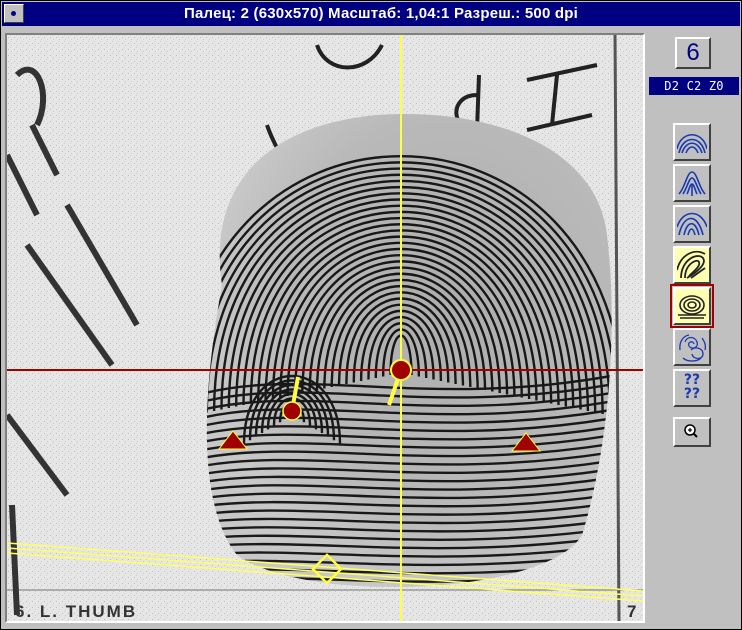 The height and width of the screenshot is (630, 742). Describe the element at coordinates (14, 13) in the screenshot. I see `system-menu-button` at that location.